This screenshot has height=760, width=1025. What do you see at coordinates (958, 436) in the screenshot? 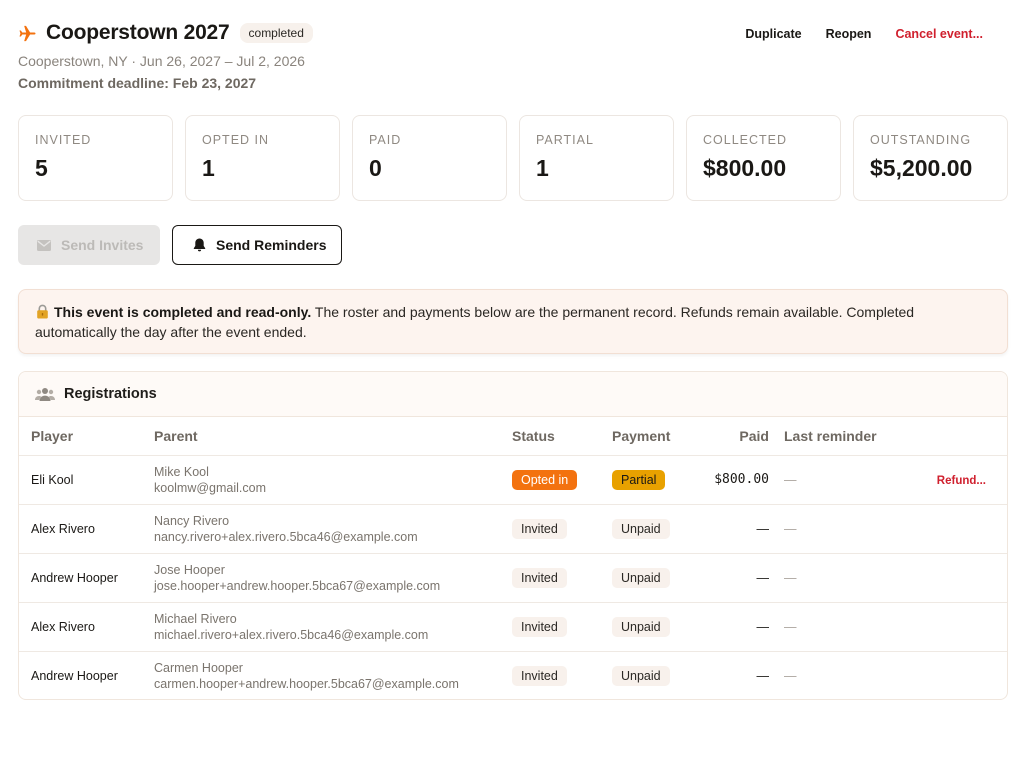
I see `column-header-actions` at bounding box center [958, 436].